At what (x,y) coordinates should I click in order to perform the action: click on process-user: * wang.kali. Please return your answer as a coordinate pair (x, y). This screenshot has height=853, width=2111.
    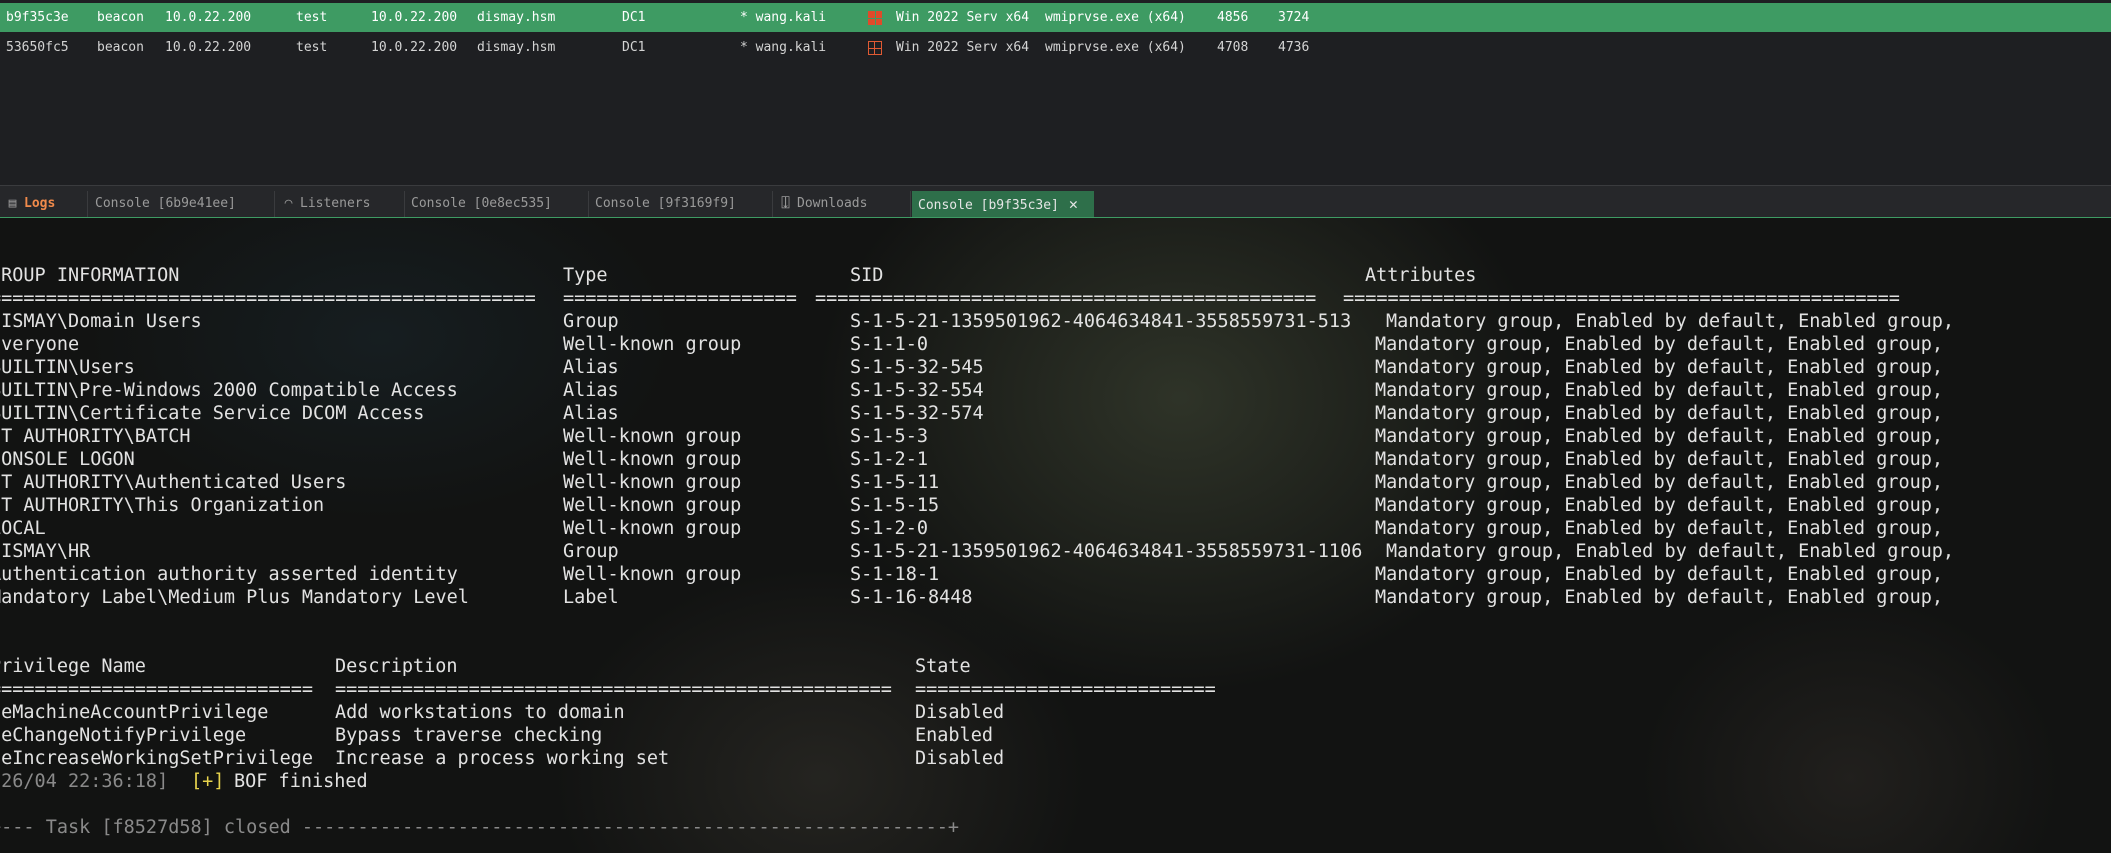
    Looking at the image, I should click on (783, 17).